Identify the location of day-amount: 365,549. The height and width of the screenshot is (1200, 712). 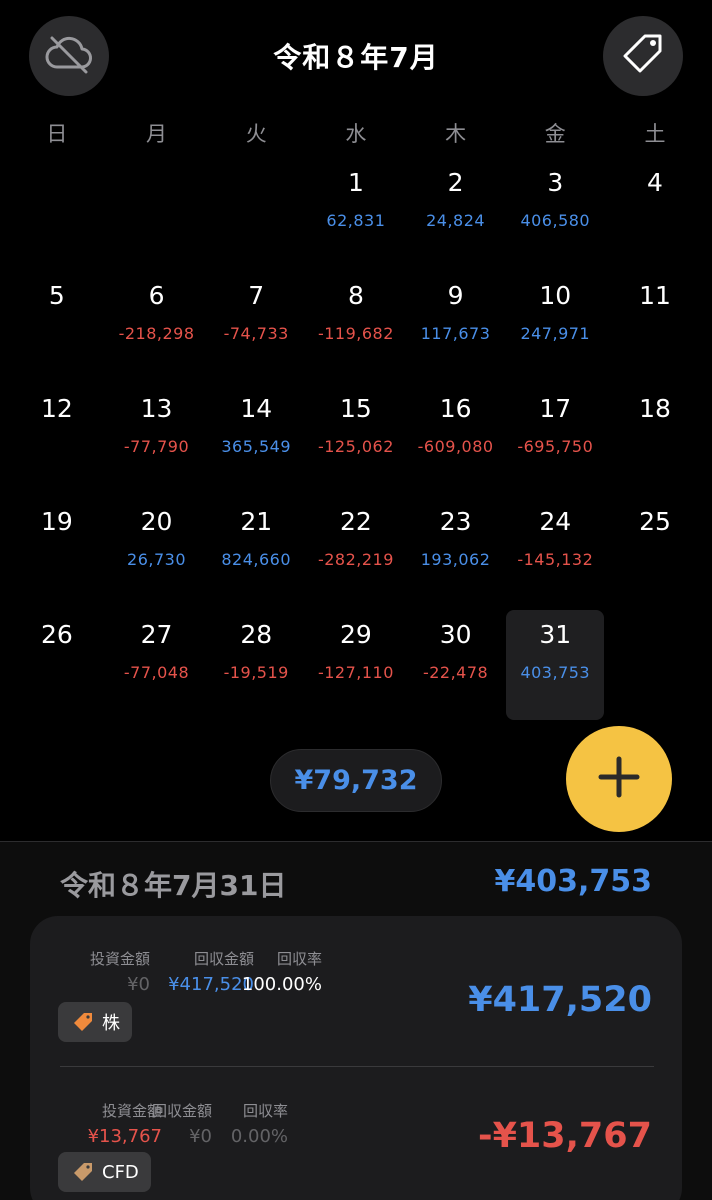
(256, 446).